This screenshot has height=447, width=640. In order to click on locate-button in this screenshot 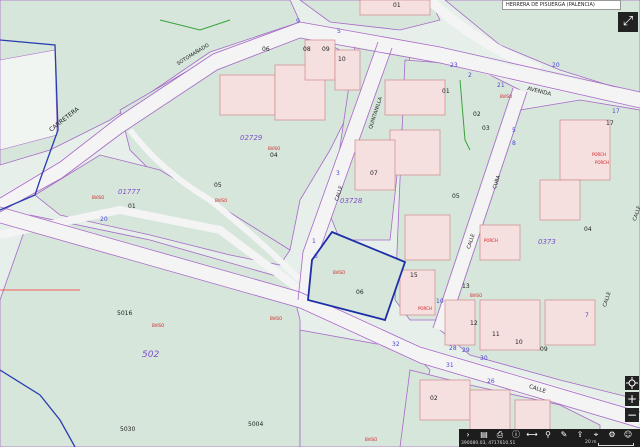, I will do `click(632, 383)`.